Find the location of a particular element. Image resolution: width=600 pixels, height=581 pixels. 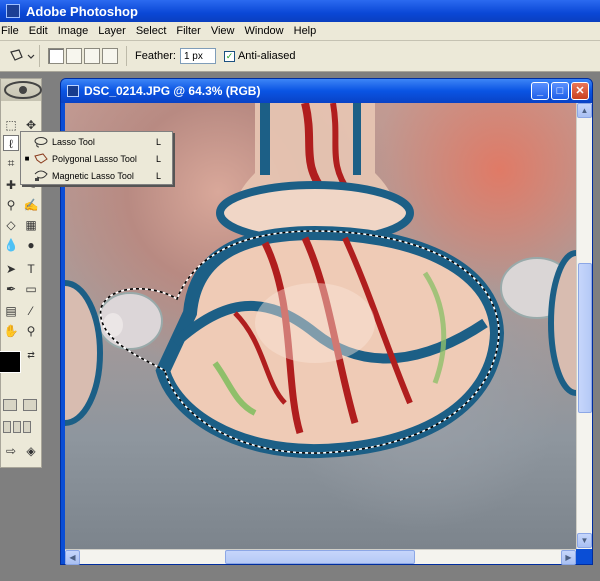

menu-image: Image is located at coordinates (73, 31).